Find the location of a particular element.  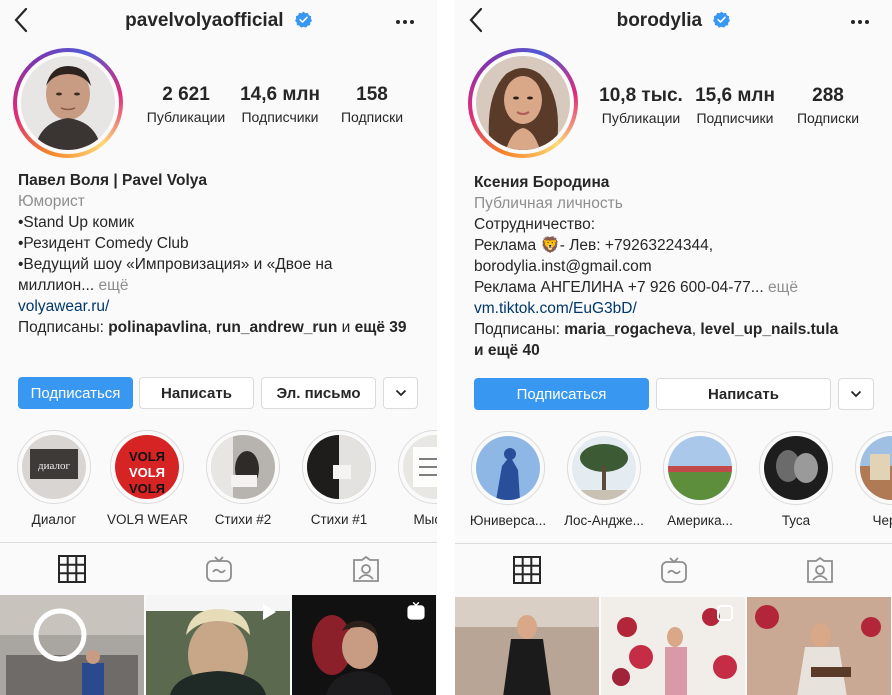

followed-user-link: run_andrew_run is located at coordinates (276, 327).